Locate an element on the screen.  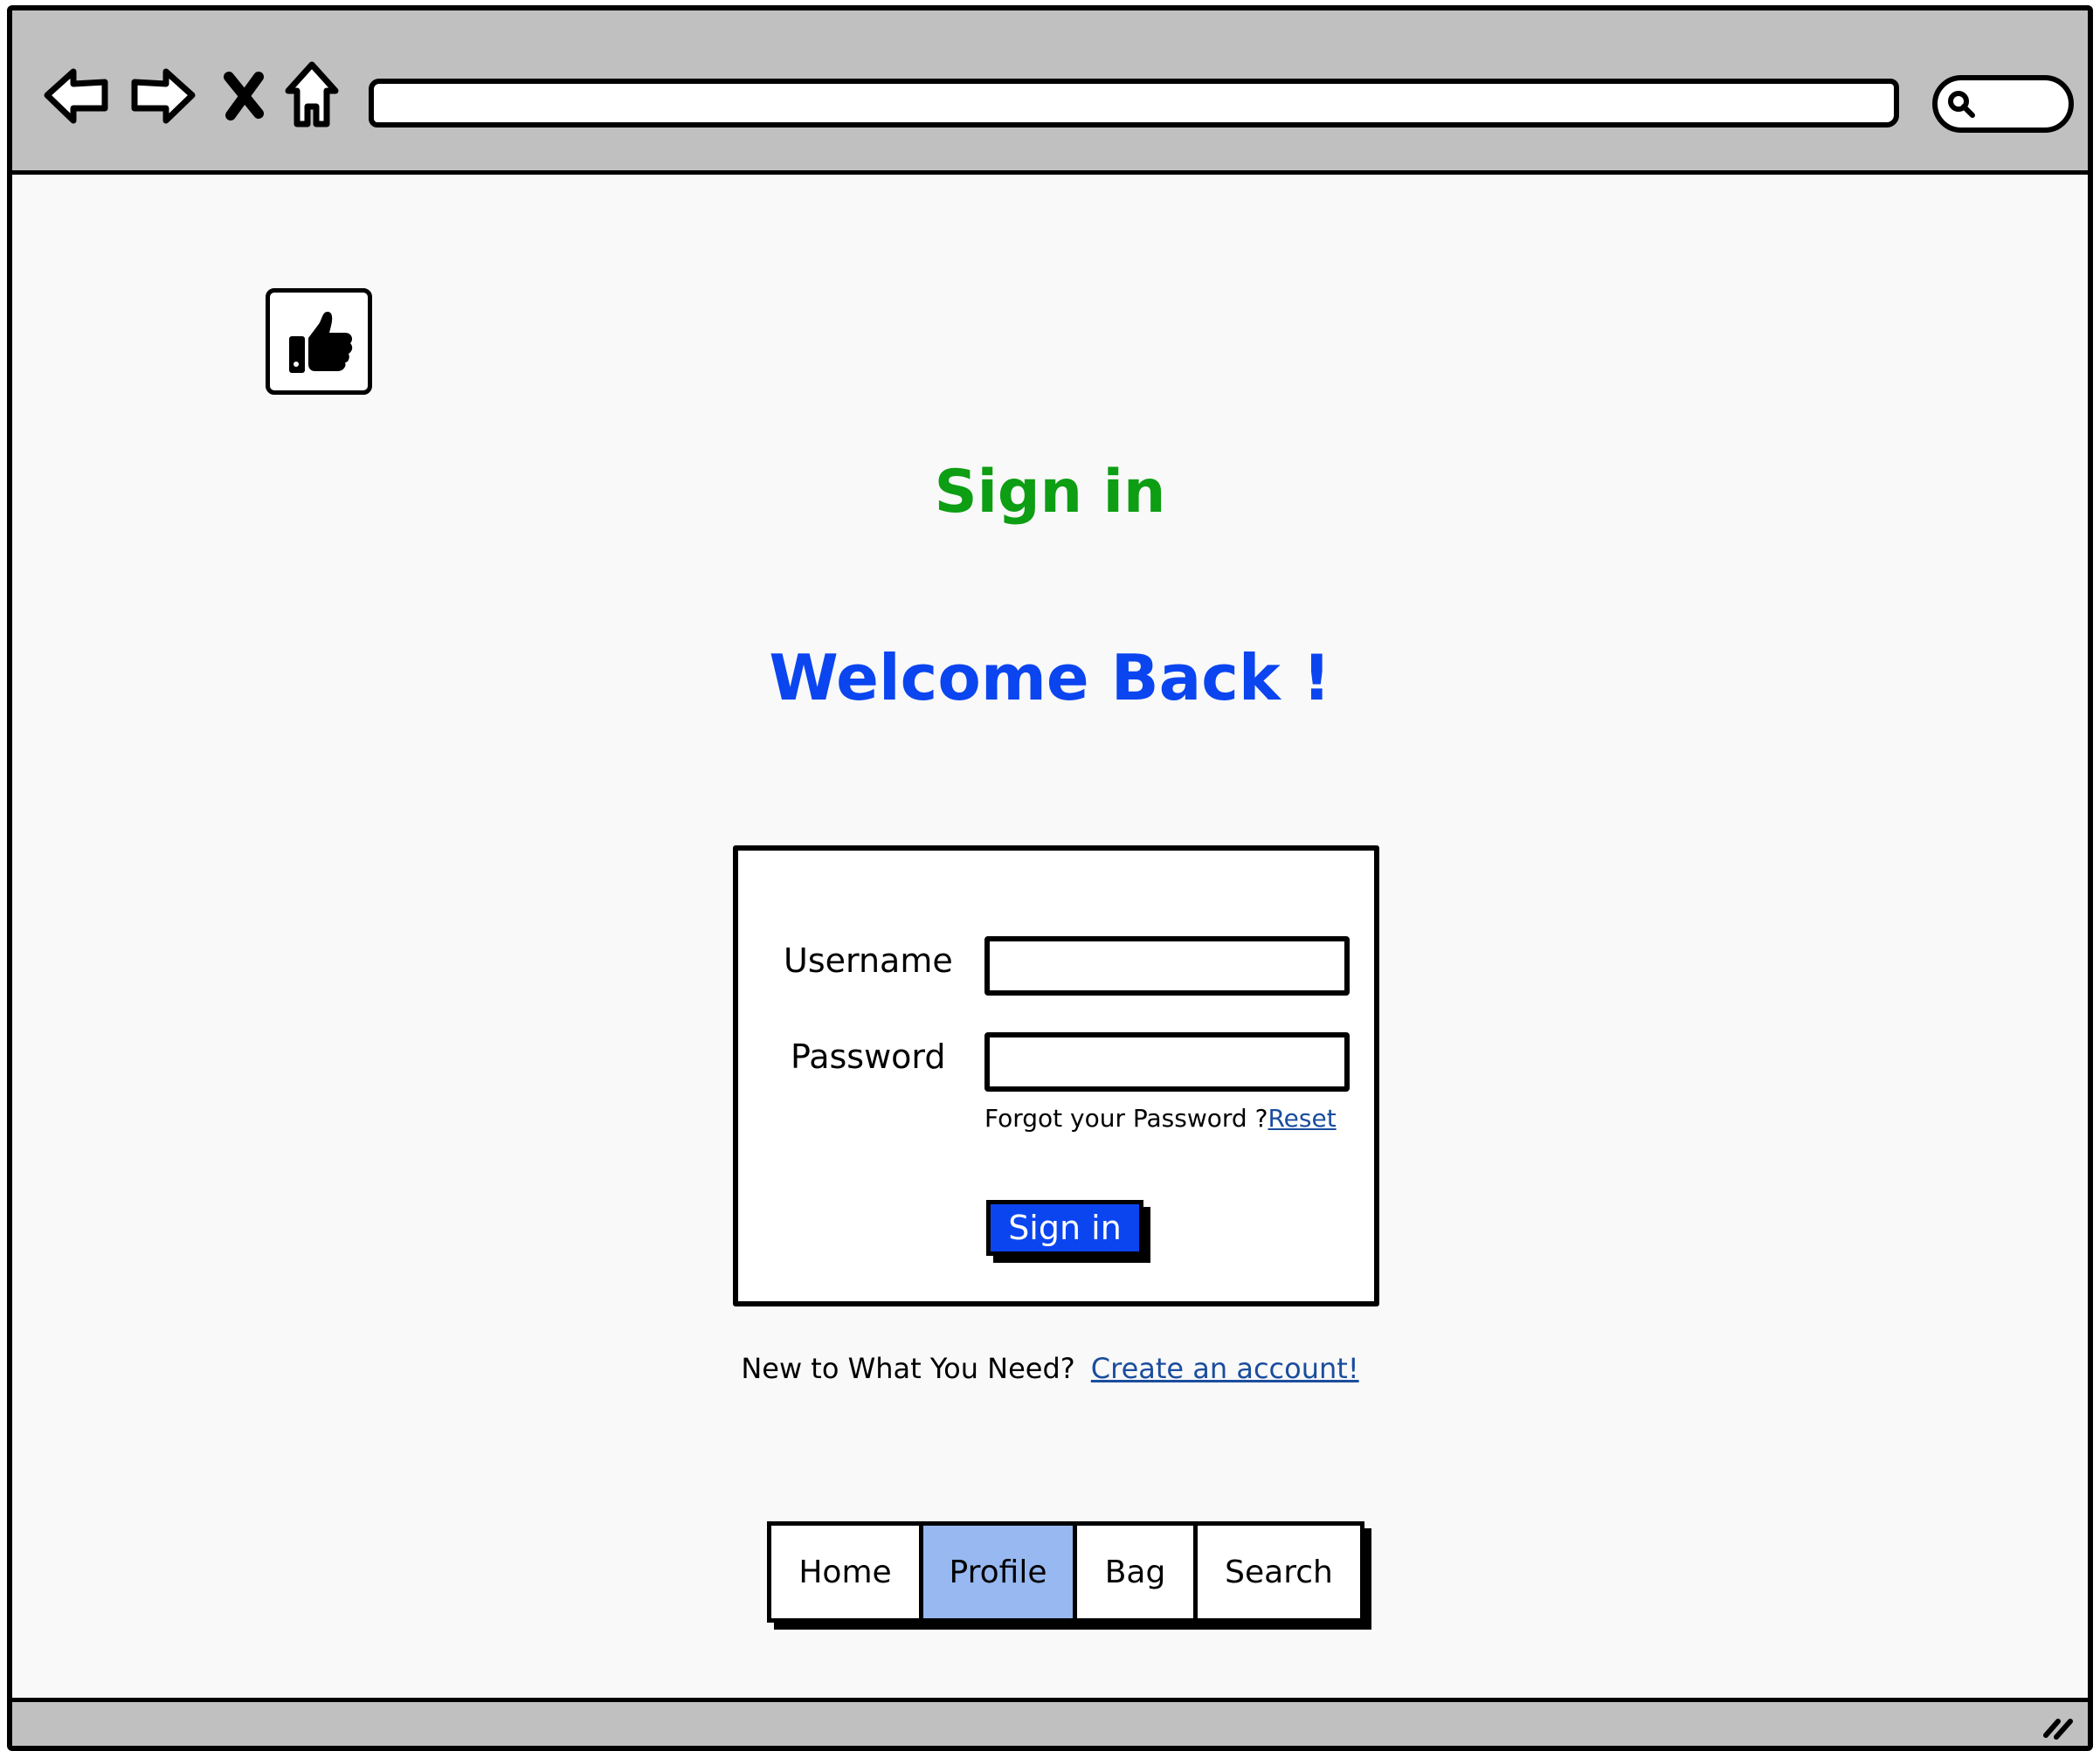
page-title: Sign in is located at coordinates (1050, 492).